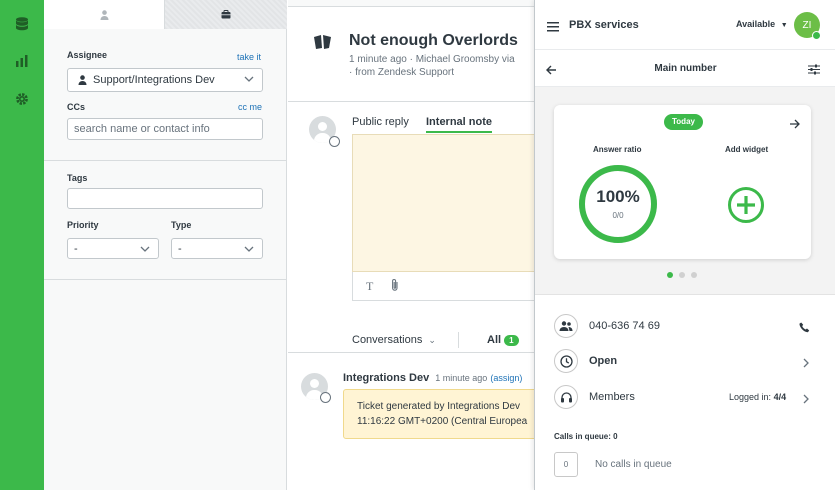  I want to click on status-dropdown: Available ▼, so click(762, 24).